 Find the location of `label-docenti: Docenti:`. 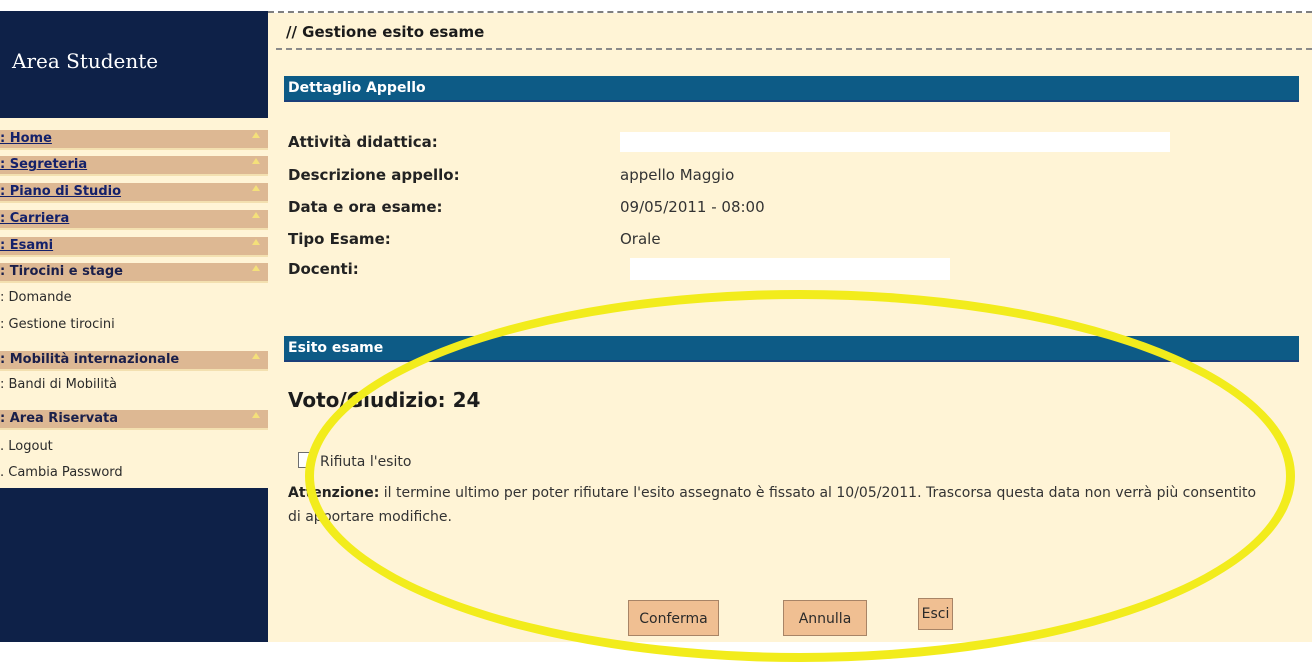

label-docenti: Docenti: is located at coordinates (323, 269).